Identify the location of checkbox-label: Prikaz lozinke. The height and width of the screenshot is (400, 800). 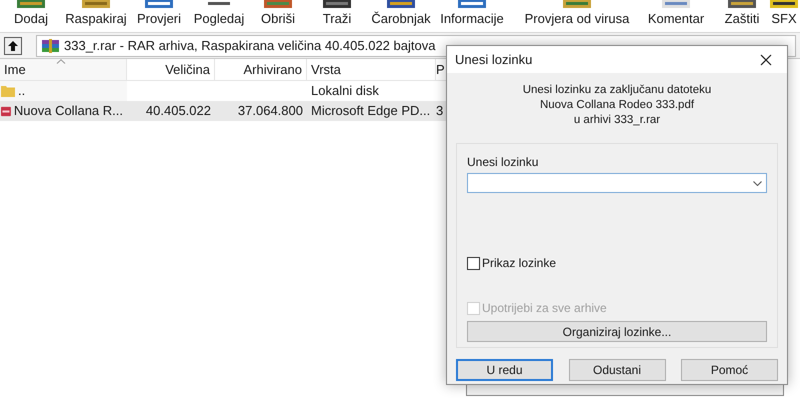
(519, 263).